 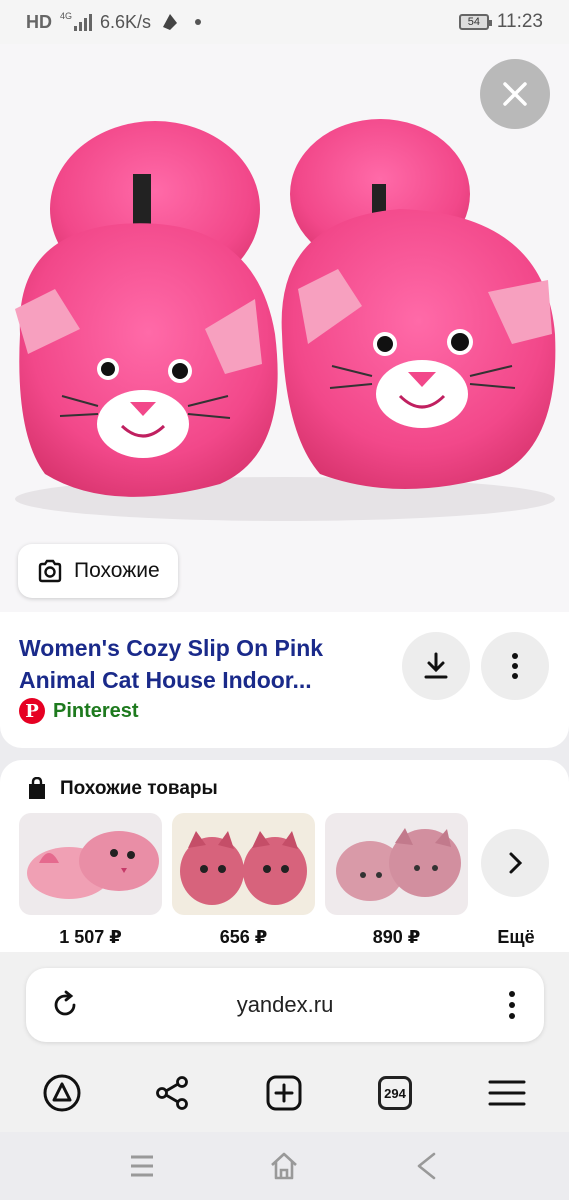 I want to click on more-options-button, so click(x=515, y=666).